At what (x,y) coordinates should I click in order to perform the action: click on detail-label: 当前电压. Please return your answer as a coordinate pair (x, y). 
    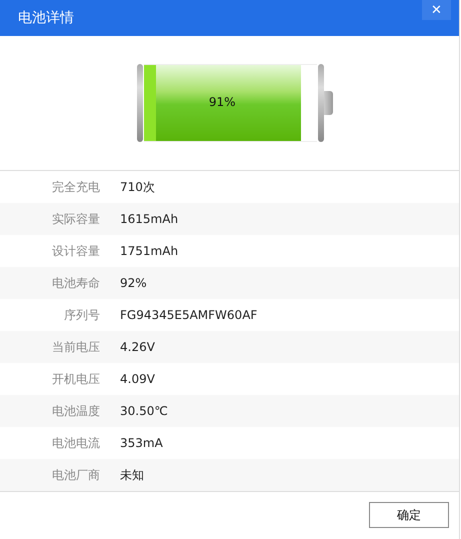
    Looking at the image, I should click on (75, 347).